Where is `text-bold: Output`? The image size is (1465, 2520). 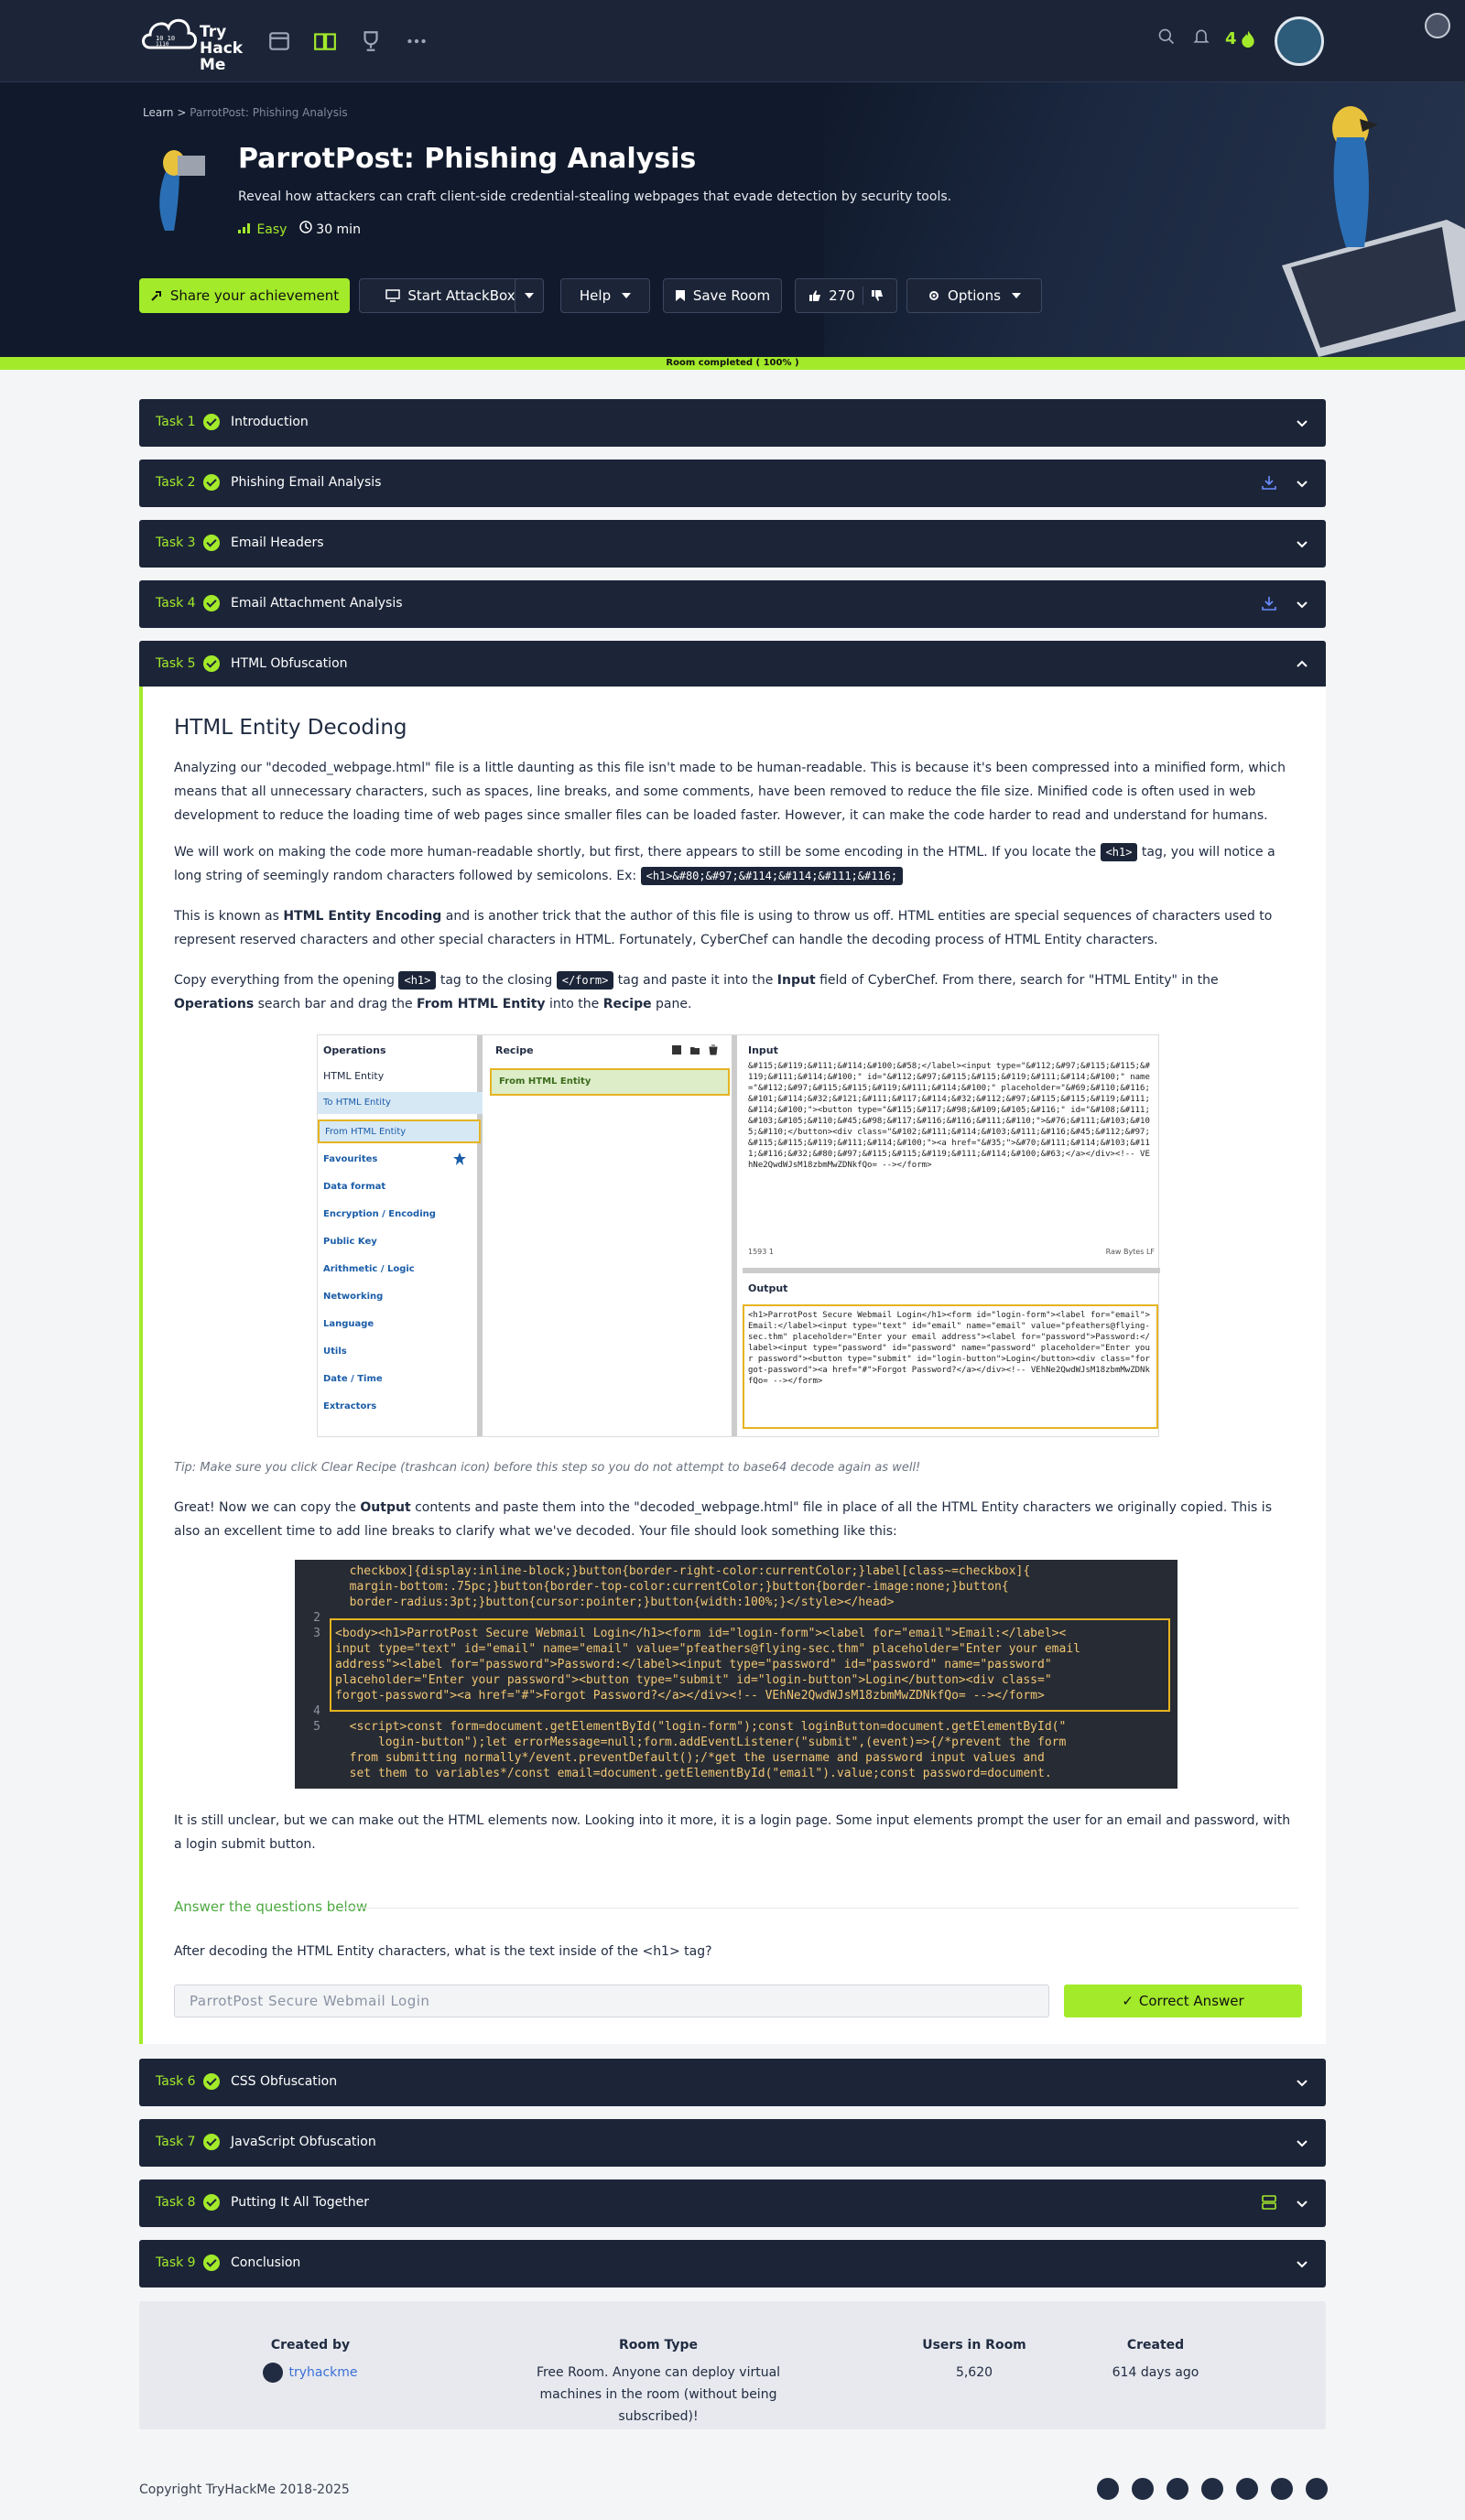 text-bold: Output is located at coordinates (385, 1507).